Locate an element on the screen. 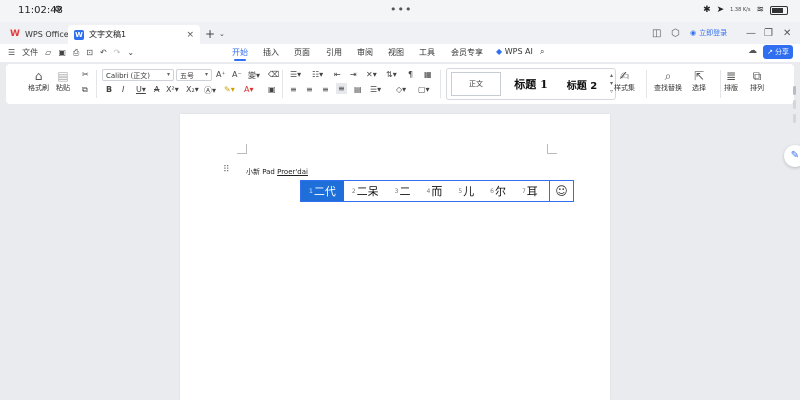 The image size is (800, 400). close-window-icon: ✕ is located at coordinates (787, 33).